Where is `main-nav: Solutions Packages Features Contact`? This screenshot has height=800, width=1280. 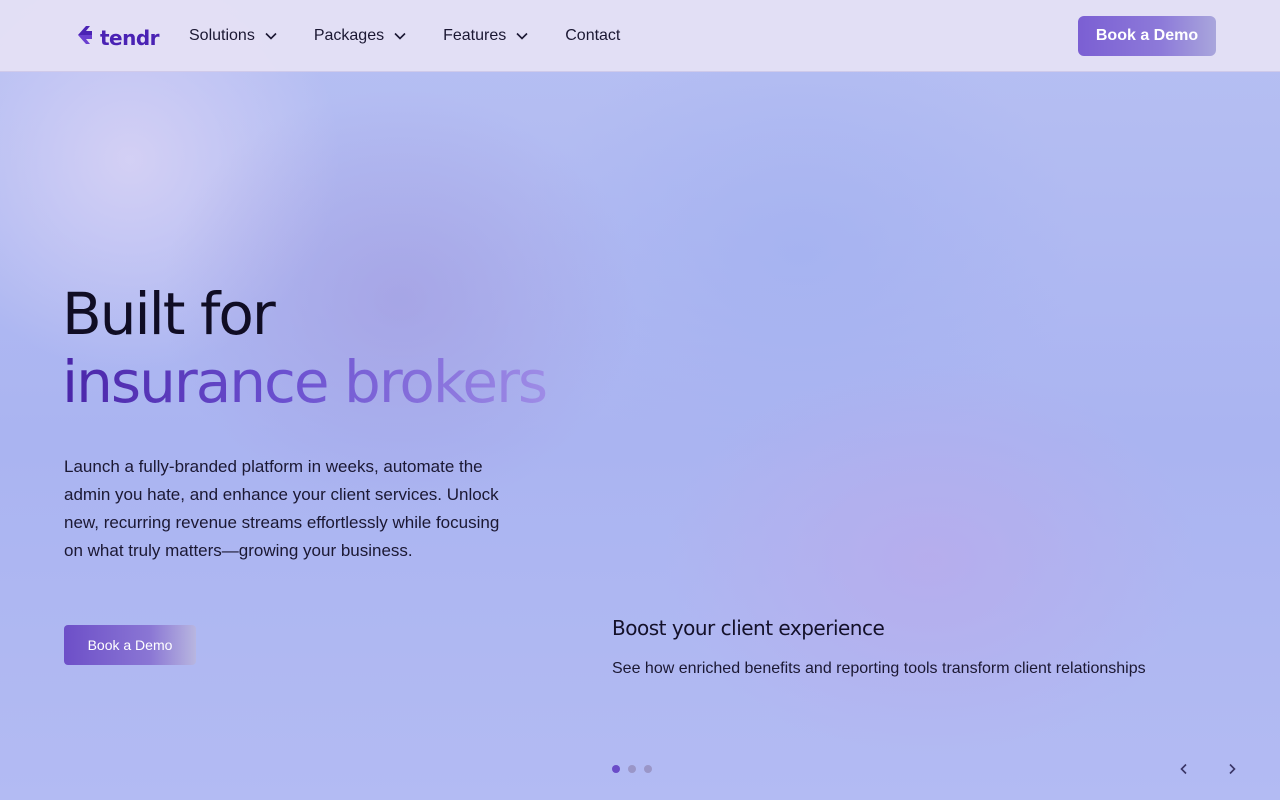 main-nav: Solutions Packages Features Contact is located at coordinates (422, 36).